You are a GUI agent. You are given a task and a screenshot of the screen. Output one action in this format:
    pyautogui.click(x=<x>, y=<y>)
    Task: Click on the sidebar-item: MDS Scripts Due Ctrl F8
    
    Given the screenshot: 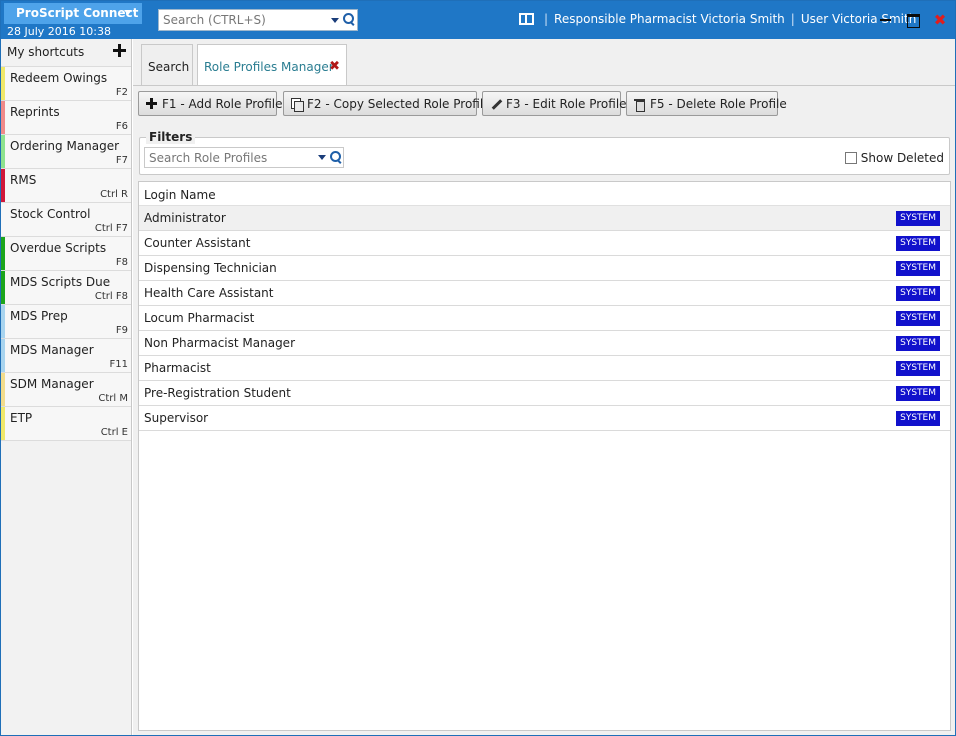 What is the action you would take?
    pyautogui.click(x=66, y=288)
    